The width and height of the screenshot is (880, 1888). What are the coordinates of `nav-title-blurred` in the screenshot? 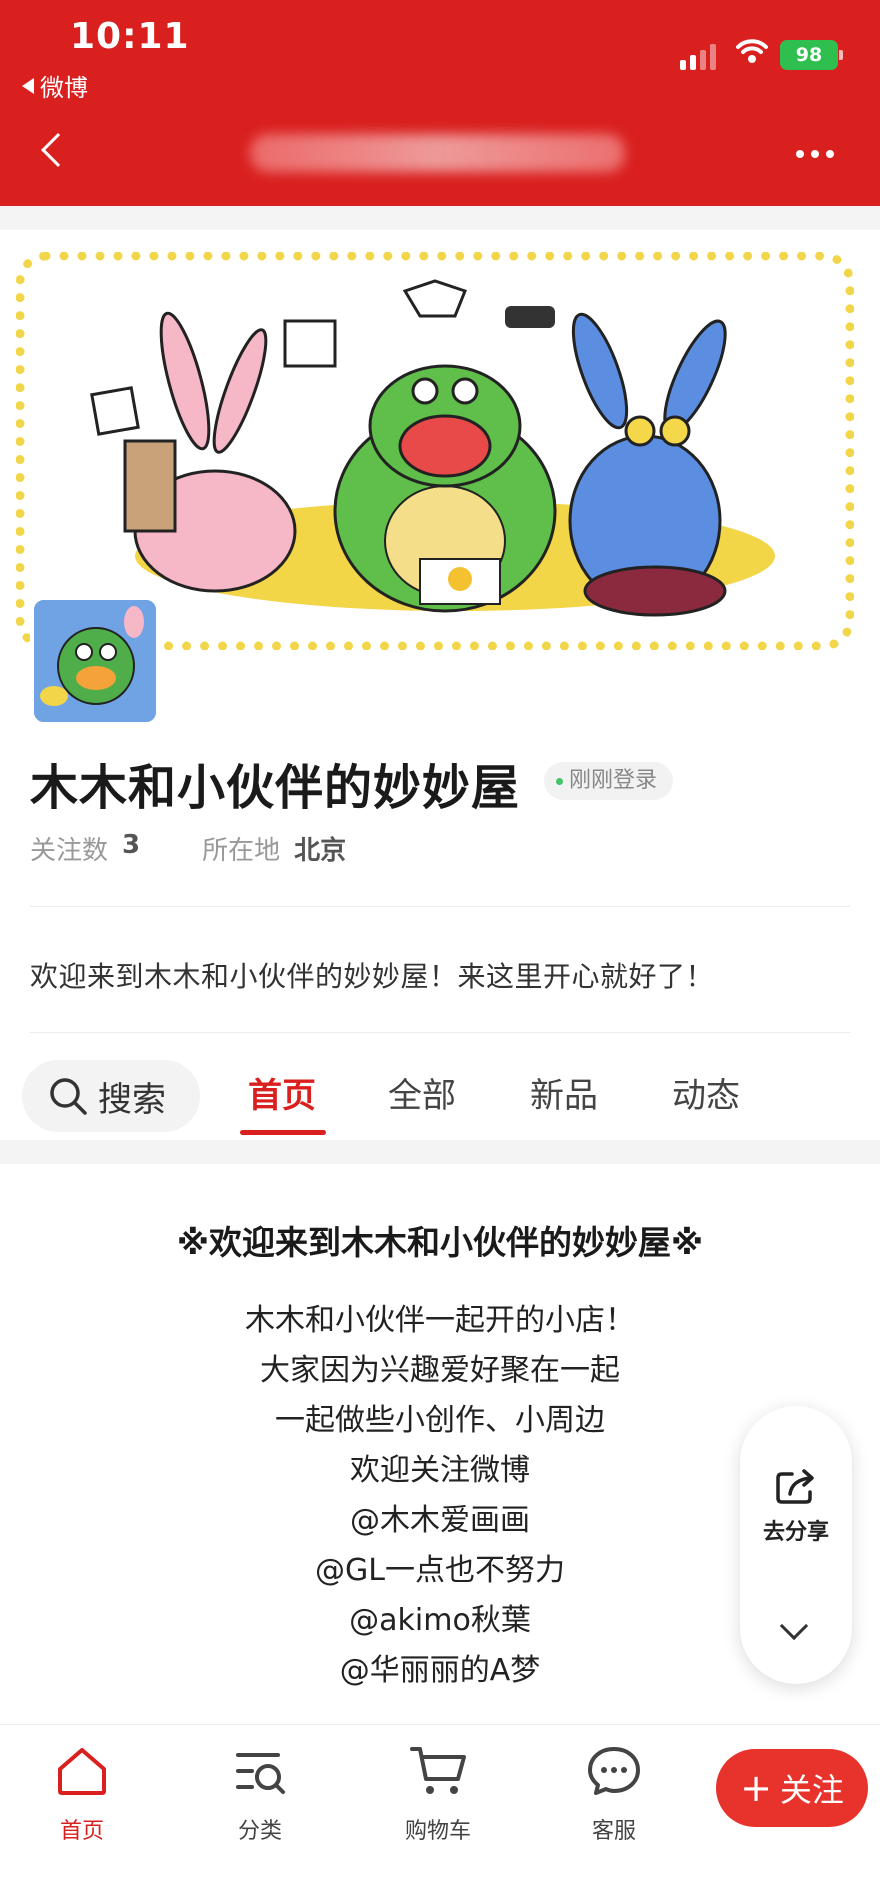 It's located at (437, 153).